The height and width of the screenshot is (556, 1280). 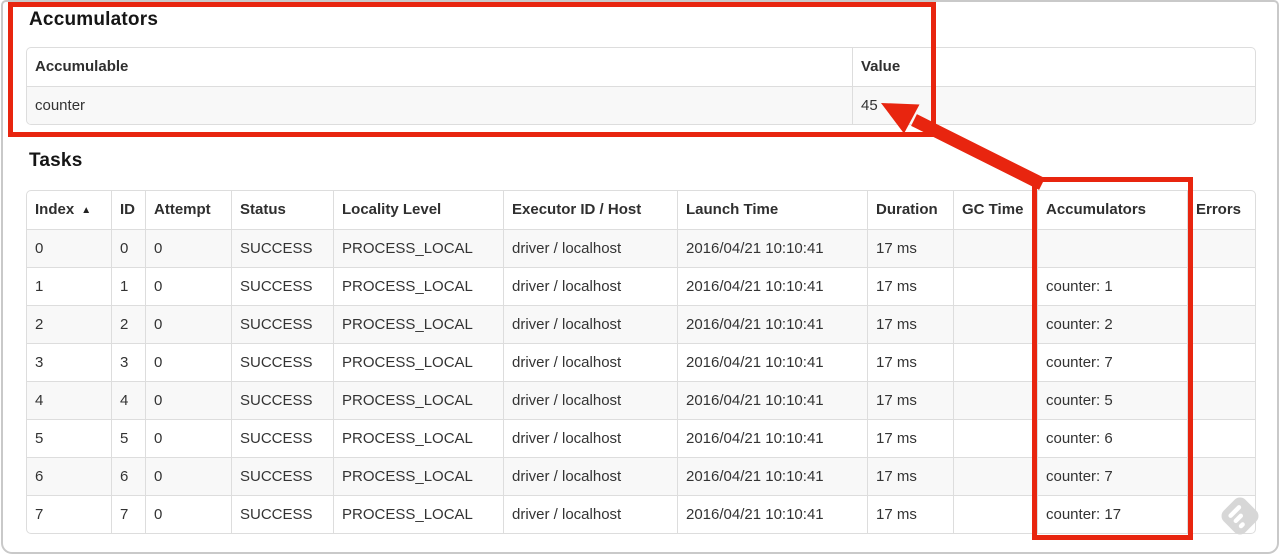 What do you see at coordinates (1053, 105) in the screenshot?
I see `cell-accumulable-value: 45` at bounding box center [1053, 105].